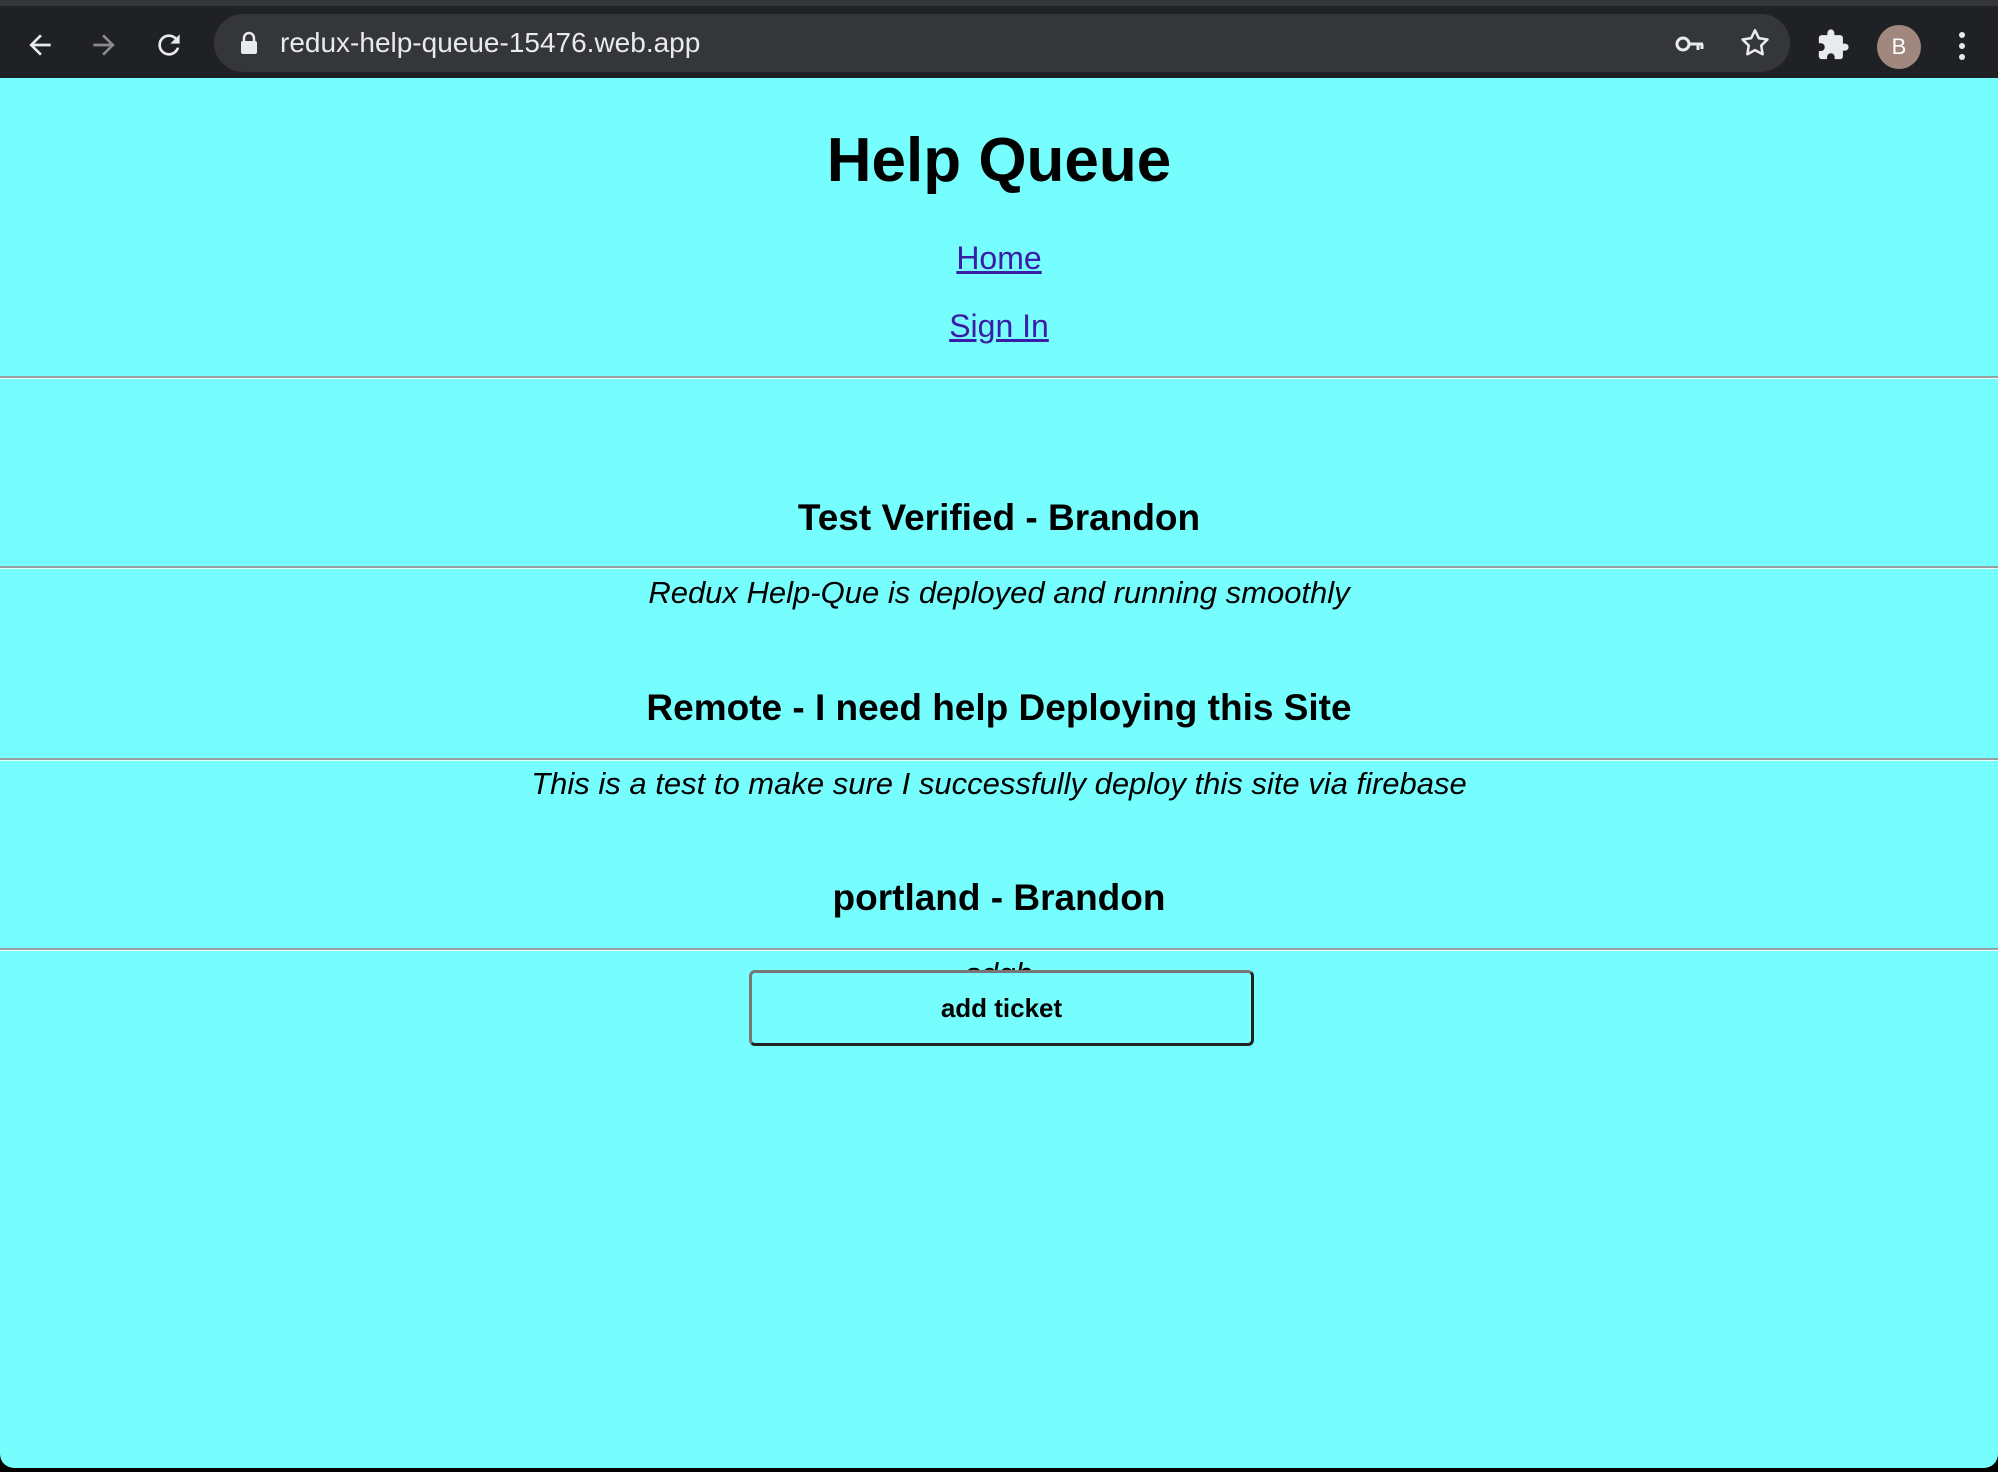 This screenshot has width=1998, height=1472. What do you see at coordinates (999, 517) in the screenshot?
I see `ticket-title: Test Verified - Brandon` at bounding box center [999, 517].